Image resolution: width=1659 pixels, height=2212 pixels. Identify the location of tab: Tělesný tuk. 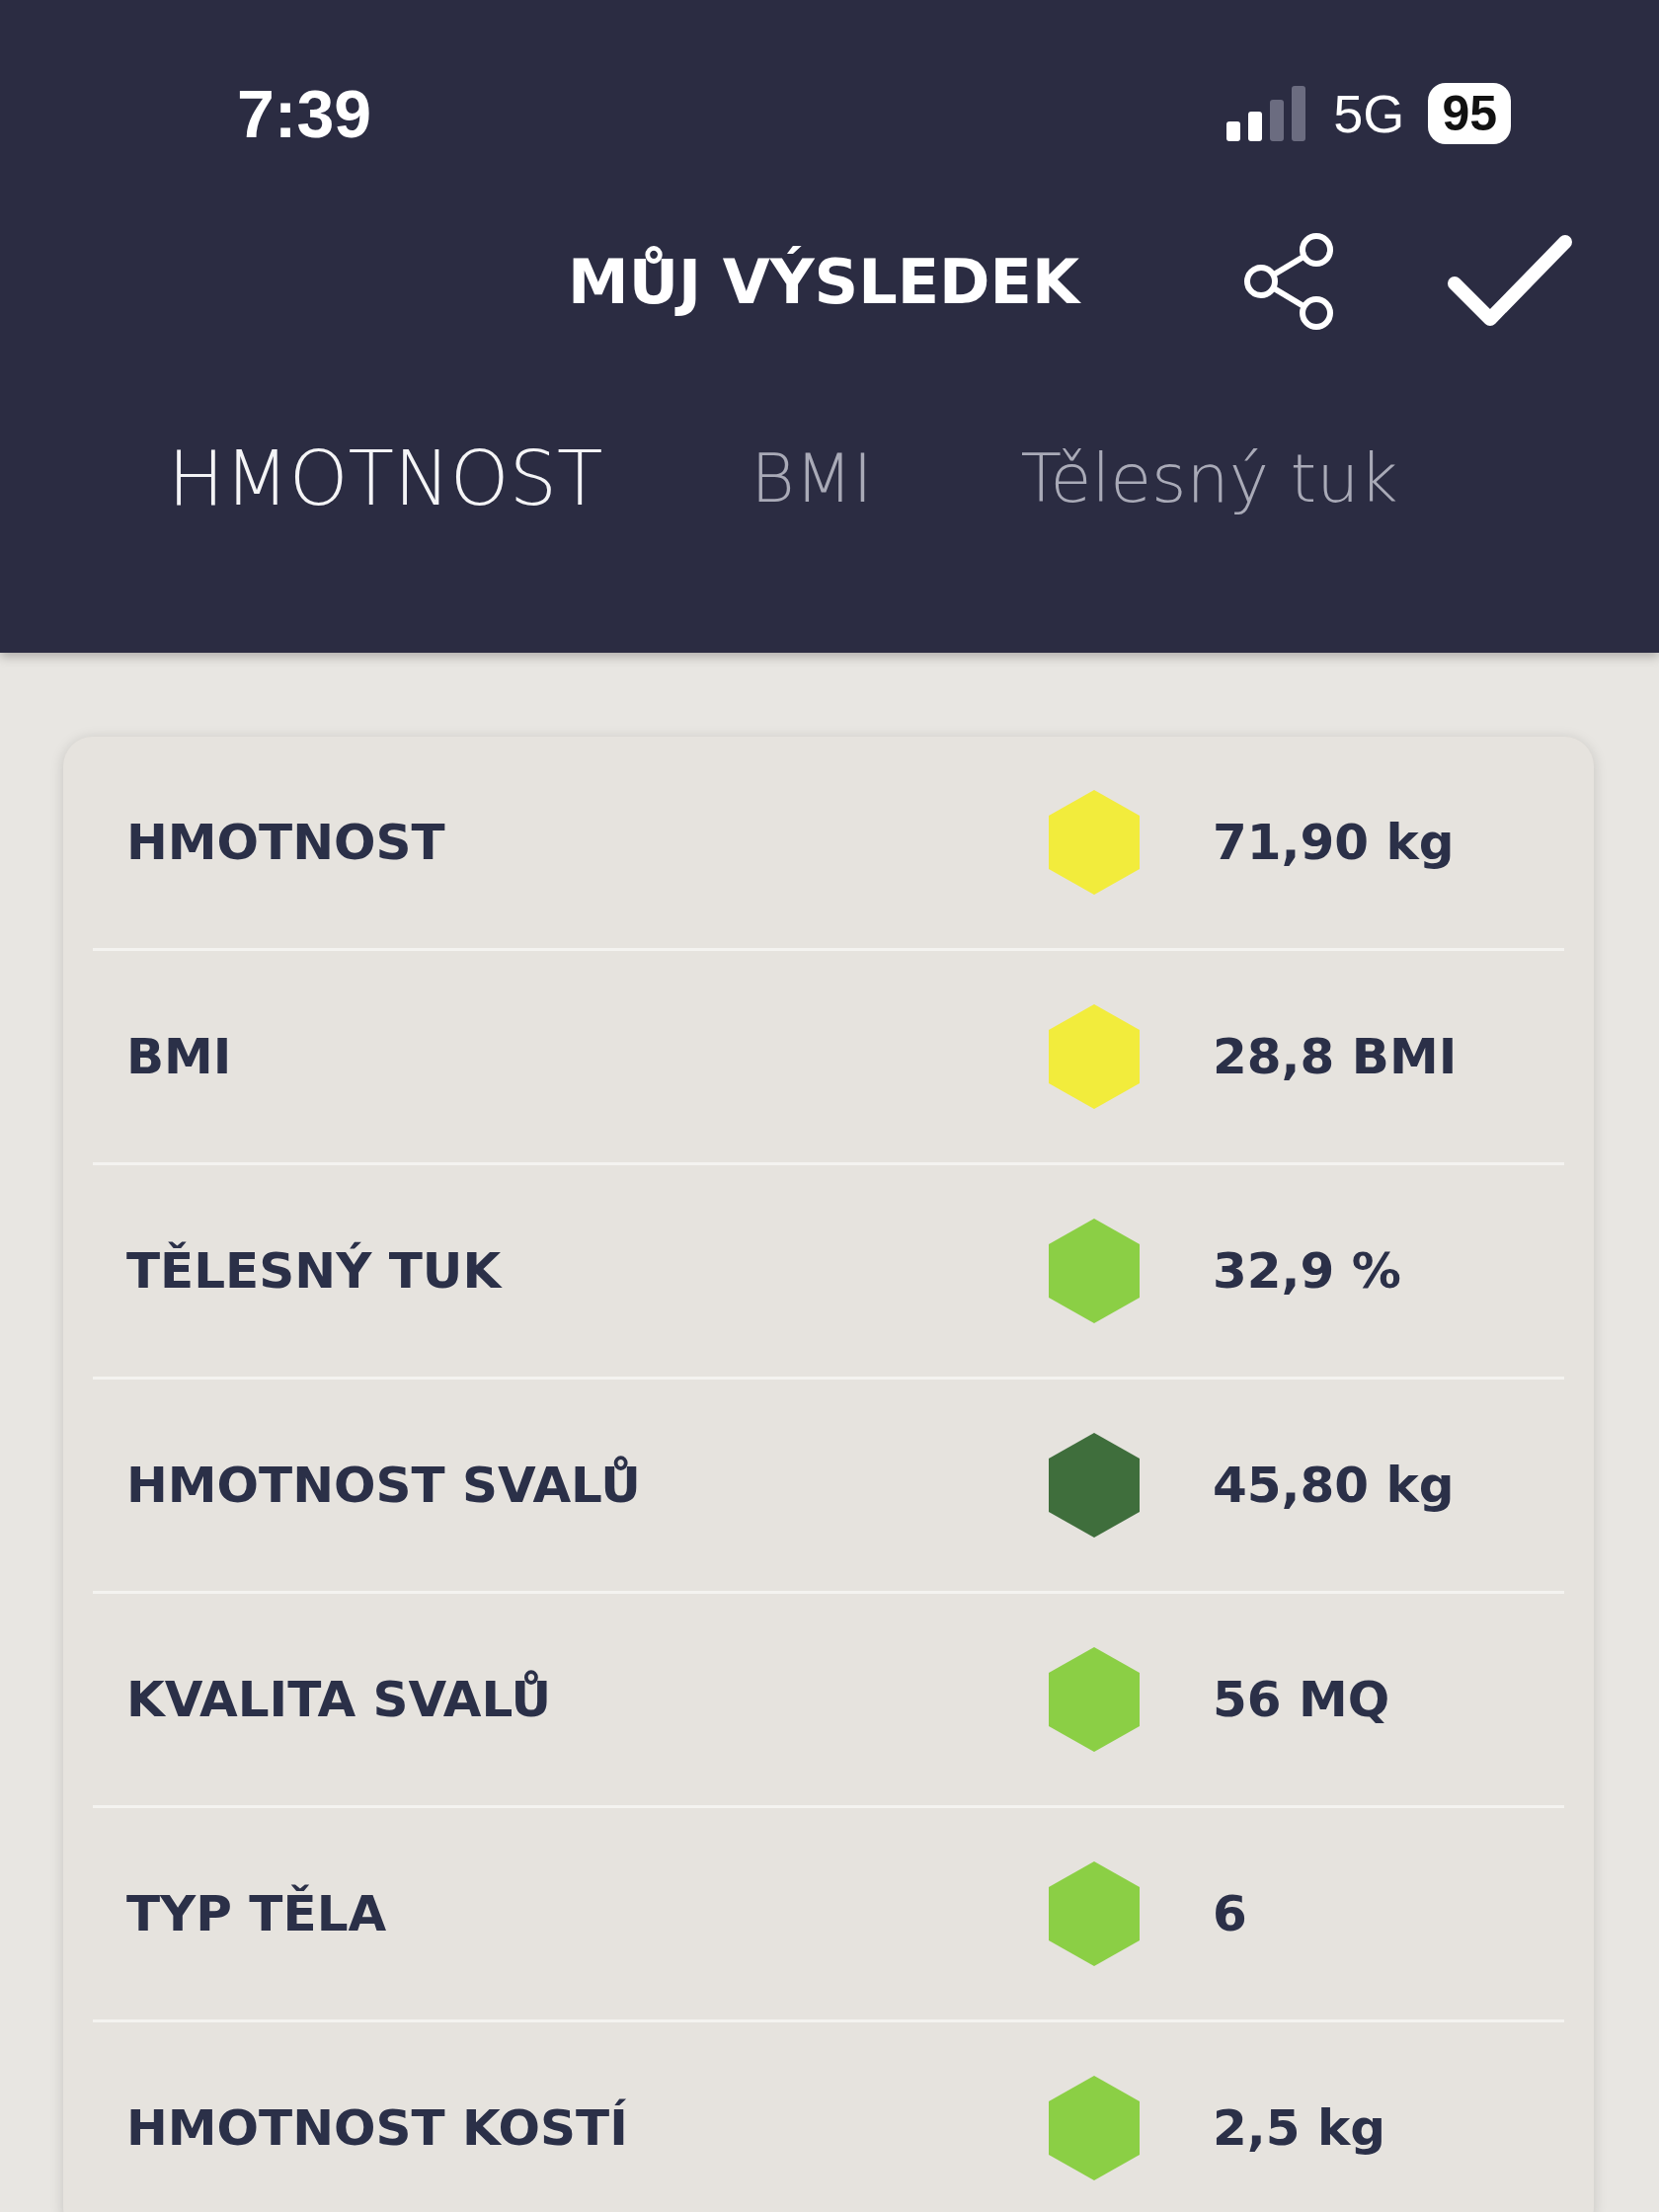
(1209, 478).